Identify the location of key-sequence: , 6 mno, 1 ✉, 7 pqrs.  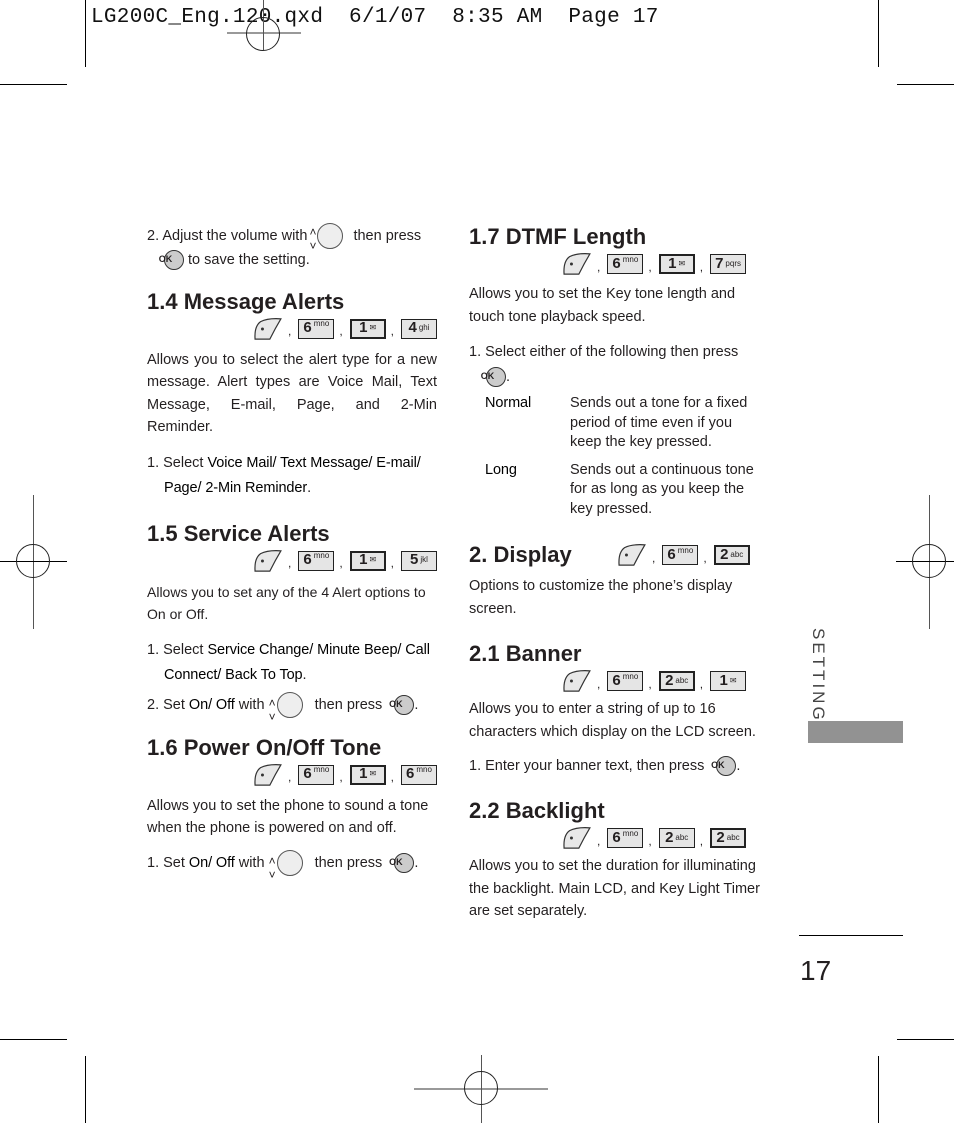
(616, 264).